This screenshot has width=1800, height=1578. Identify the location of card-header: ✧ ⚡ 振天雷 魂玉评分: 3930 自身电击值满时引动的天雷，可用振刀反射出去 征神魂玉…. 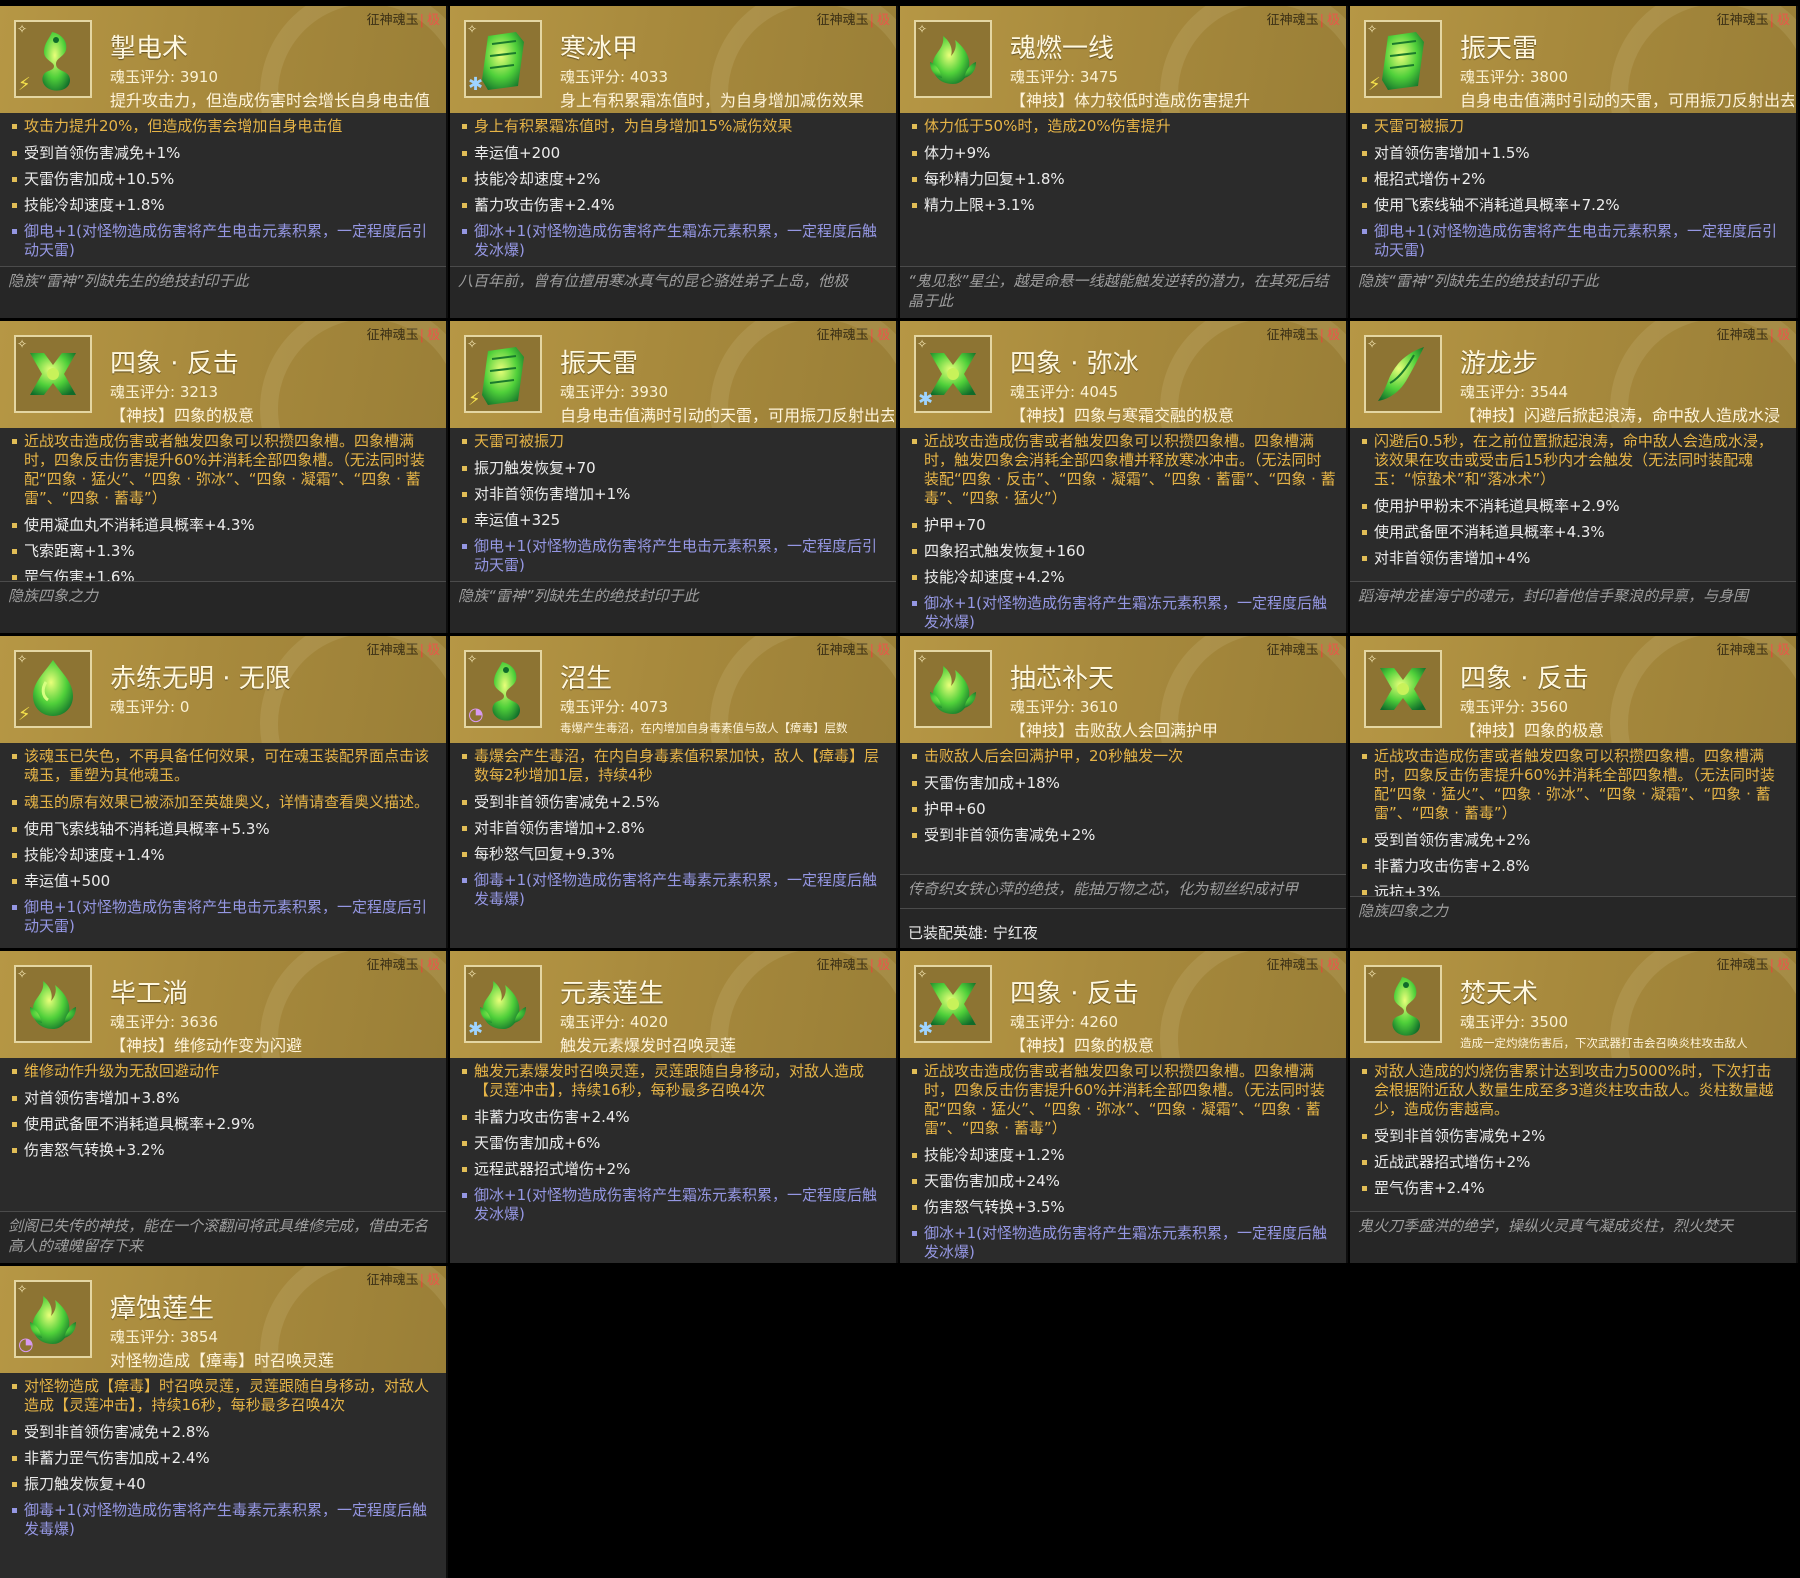
(673, 374).